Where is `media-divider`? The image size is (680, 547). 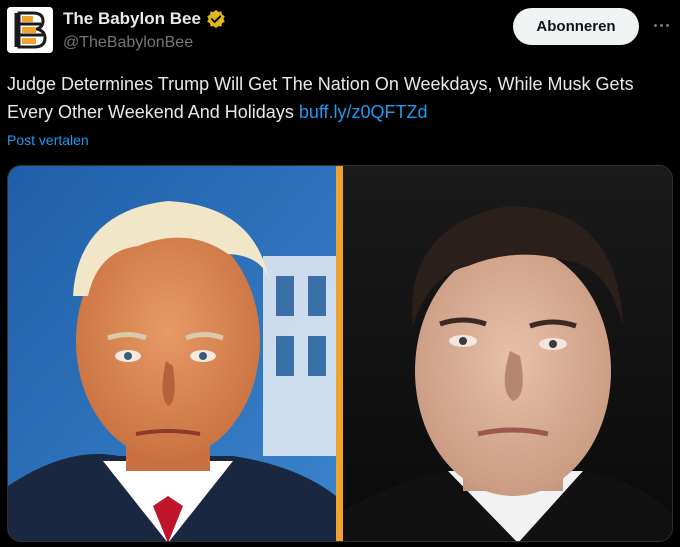
media-divider is located at coordinates (339, 353).